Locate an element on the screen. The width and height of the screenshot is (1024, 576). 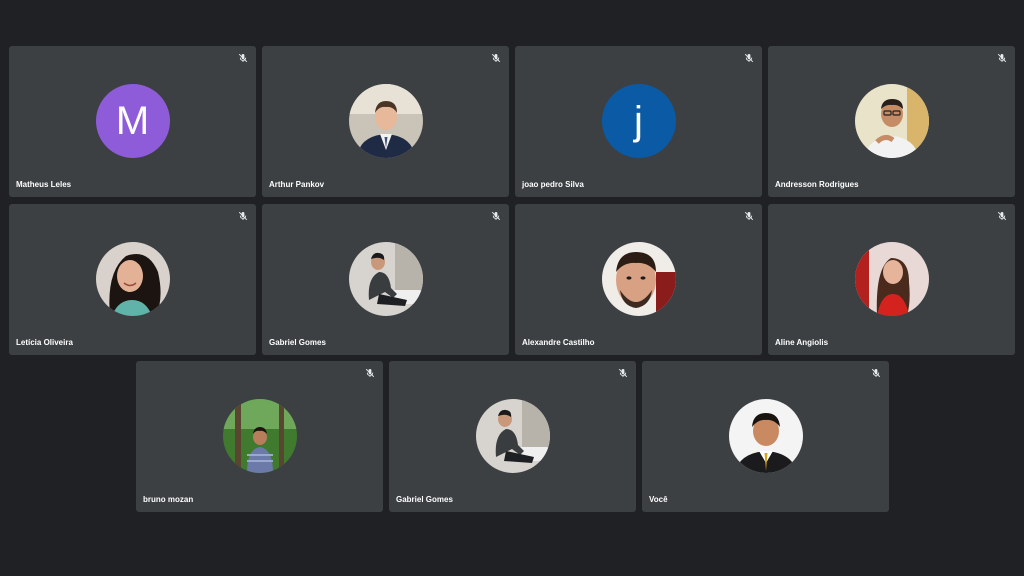
participant-name: Letícia Oliveira is located at coordinates (44, 342).